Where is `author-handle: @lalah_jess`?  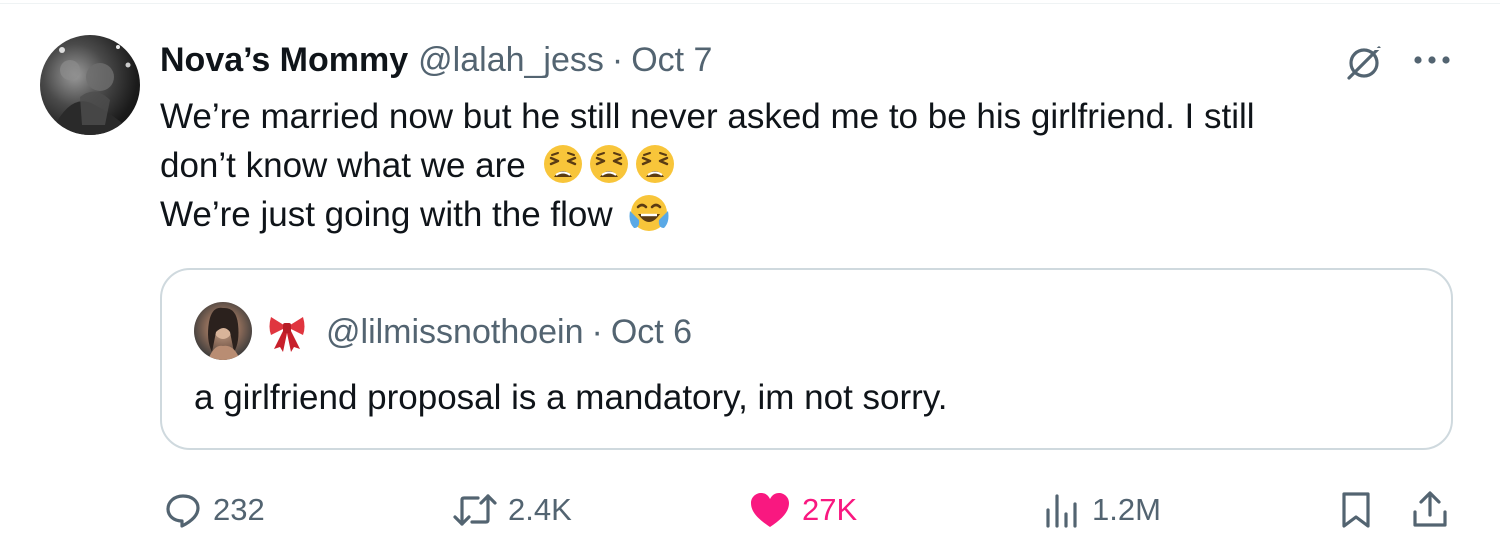
author-handle: @lalah_jess is located at coordinates (511, 60).